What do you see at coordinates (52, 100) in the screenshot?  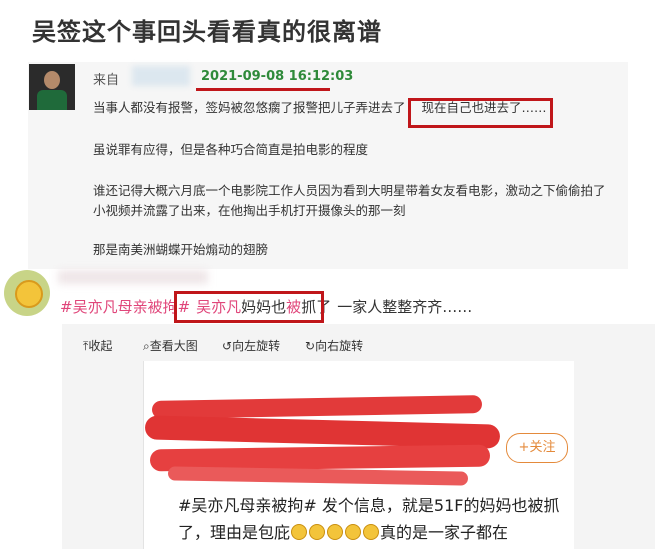 I see `avatar-shirt` at bounding box center [52, 100].